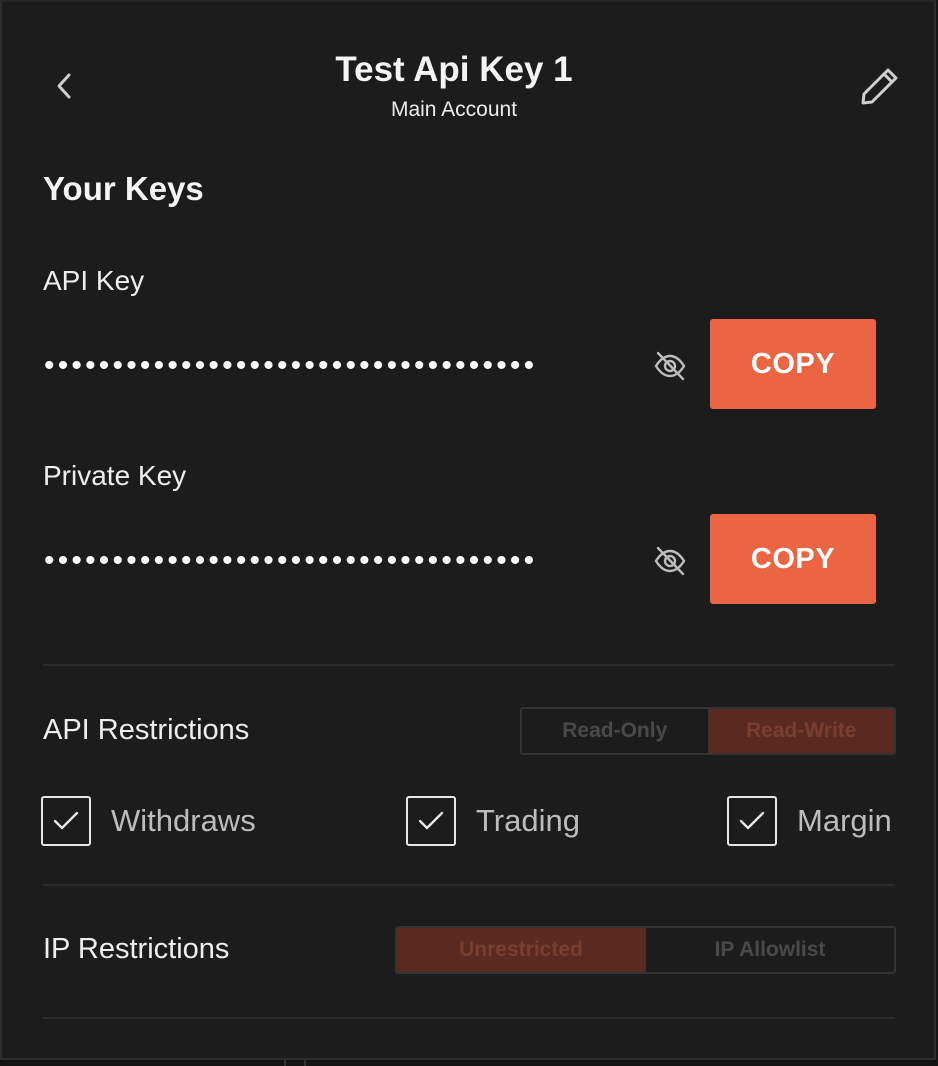 The width and height of the screenshot is (938, 1066). I want to click on private-key-visibility-toggle, so click(670, 561).